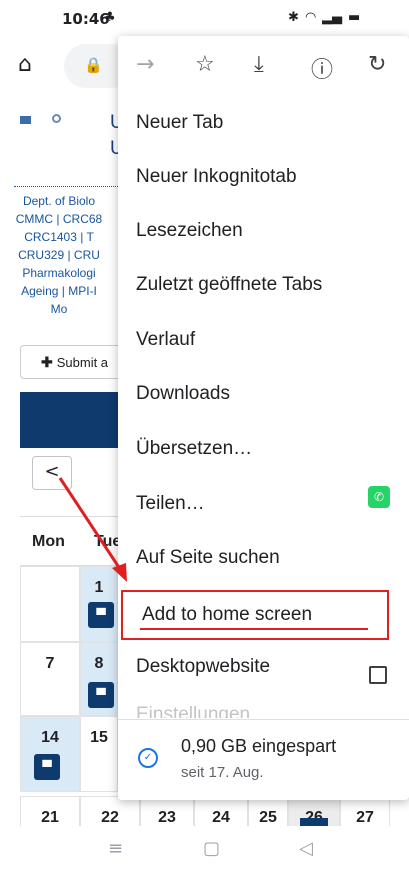  Describe the element at coordinates (47, 362) in the screenshot. I see `plus-icon: ✚` at that location.